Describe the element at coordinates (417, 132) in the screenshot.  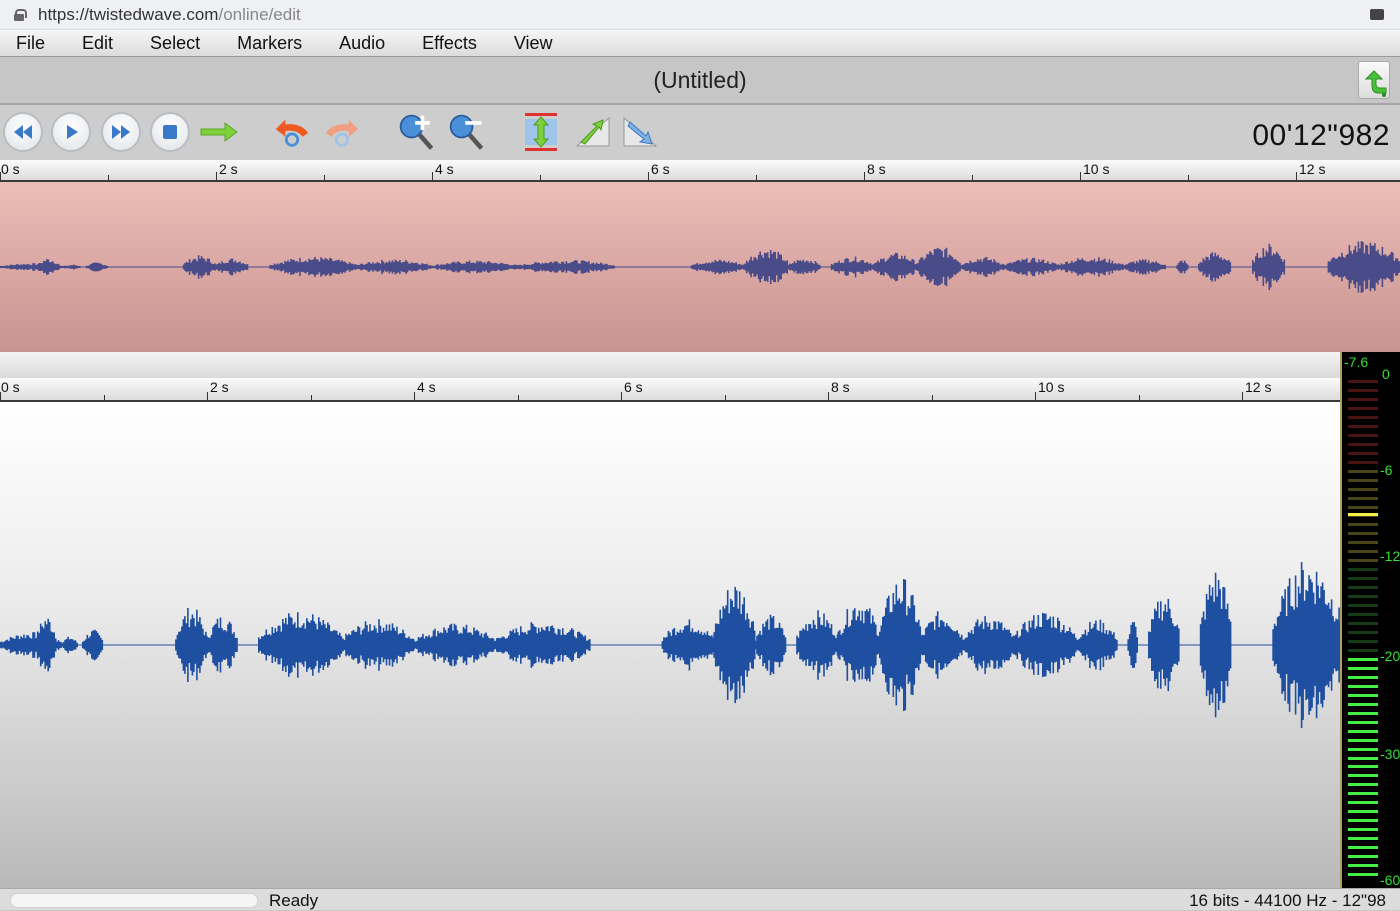
I see `zoom-in-button` at that location.